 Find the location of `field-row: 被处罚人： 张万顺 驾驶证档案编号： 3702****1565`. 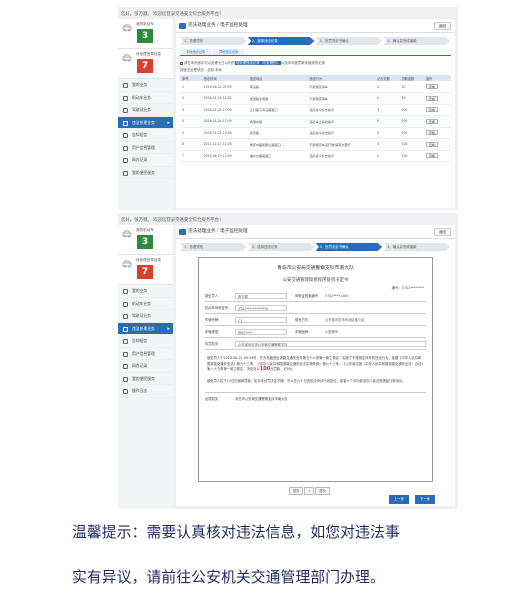

field-row: 被处罚人： 张万顺 驾驶证档案编号： 3702****1565 is located at coordinates (315, 296).